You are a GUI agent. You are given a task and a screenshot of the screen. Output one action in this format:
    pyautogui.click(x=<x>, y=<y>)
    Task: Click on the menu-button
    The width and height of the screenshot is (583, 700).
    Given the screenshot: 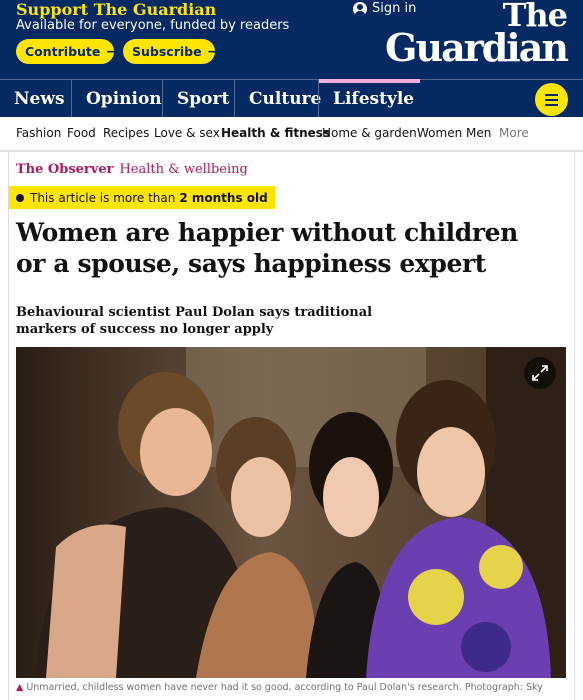 What is the action you would take?
    pyautogui.click(x=551, y=99)
    